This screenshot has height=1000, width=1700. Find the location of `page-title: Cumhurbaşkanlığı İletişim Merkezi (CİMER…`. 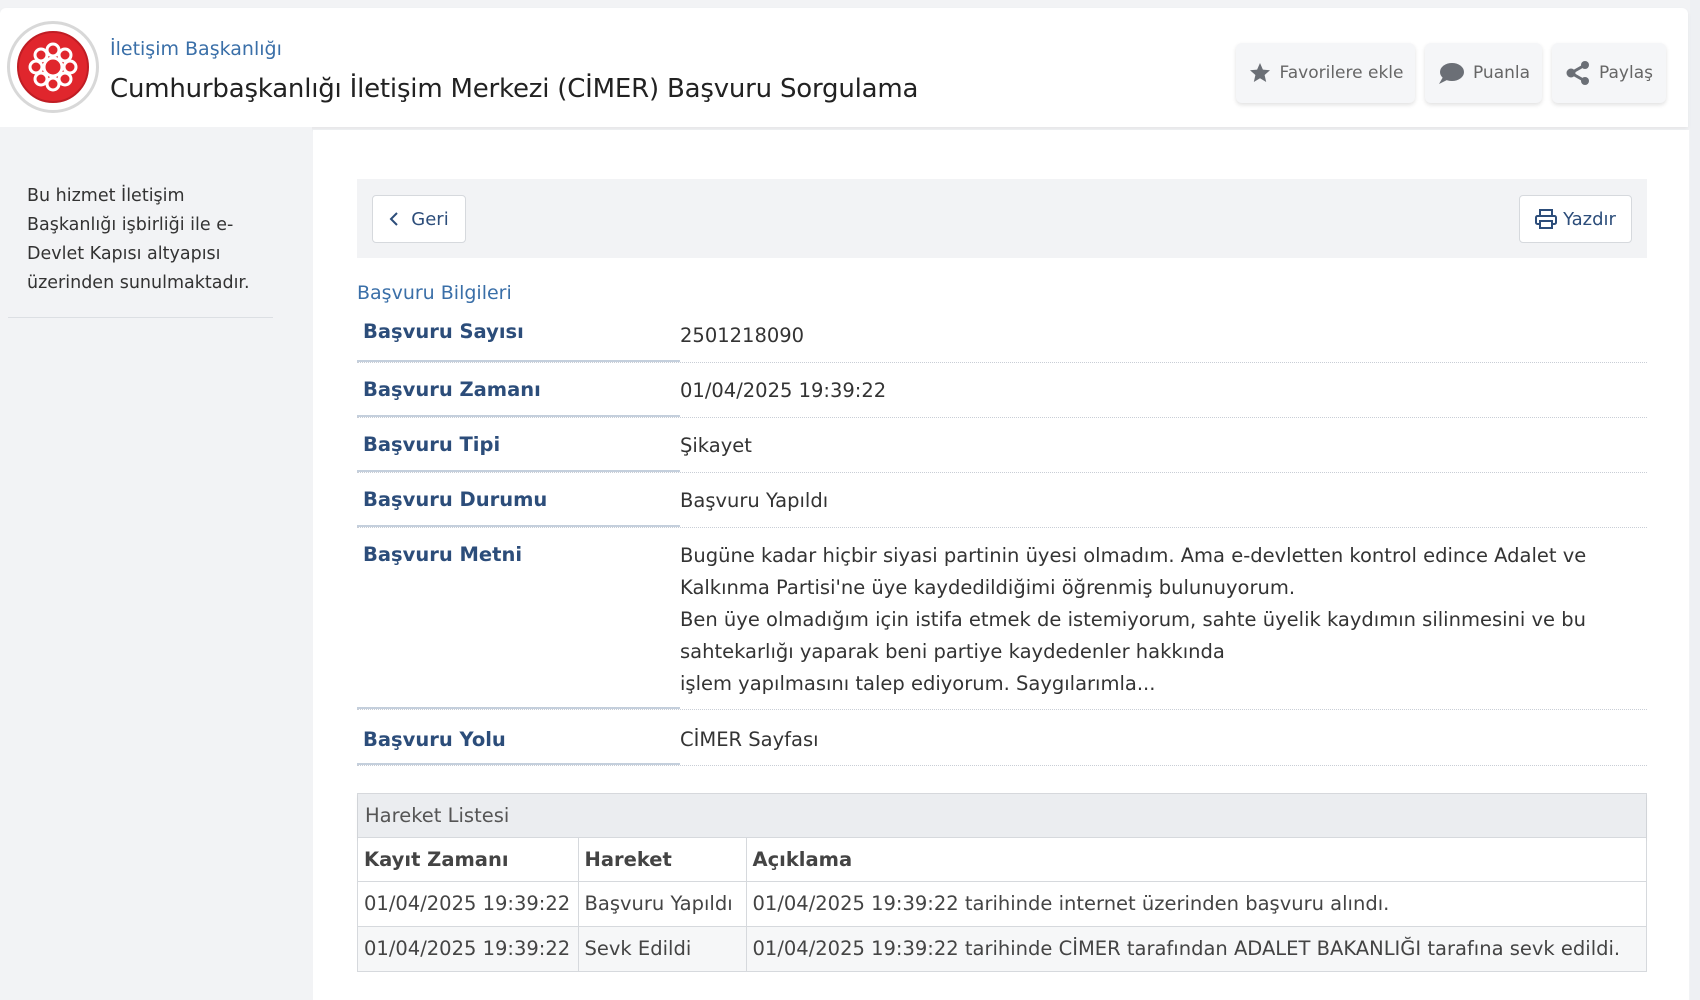

page-title: Cumhurbaşkanlığı İletişim Merkezi (CİMER… is located at coordinates (514, 89).